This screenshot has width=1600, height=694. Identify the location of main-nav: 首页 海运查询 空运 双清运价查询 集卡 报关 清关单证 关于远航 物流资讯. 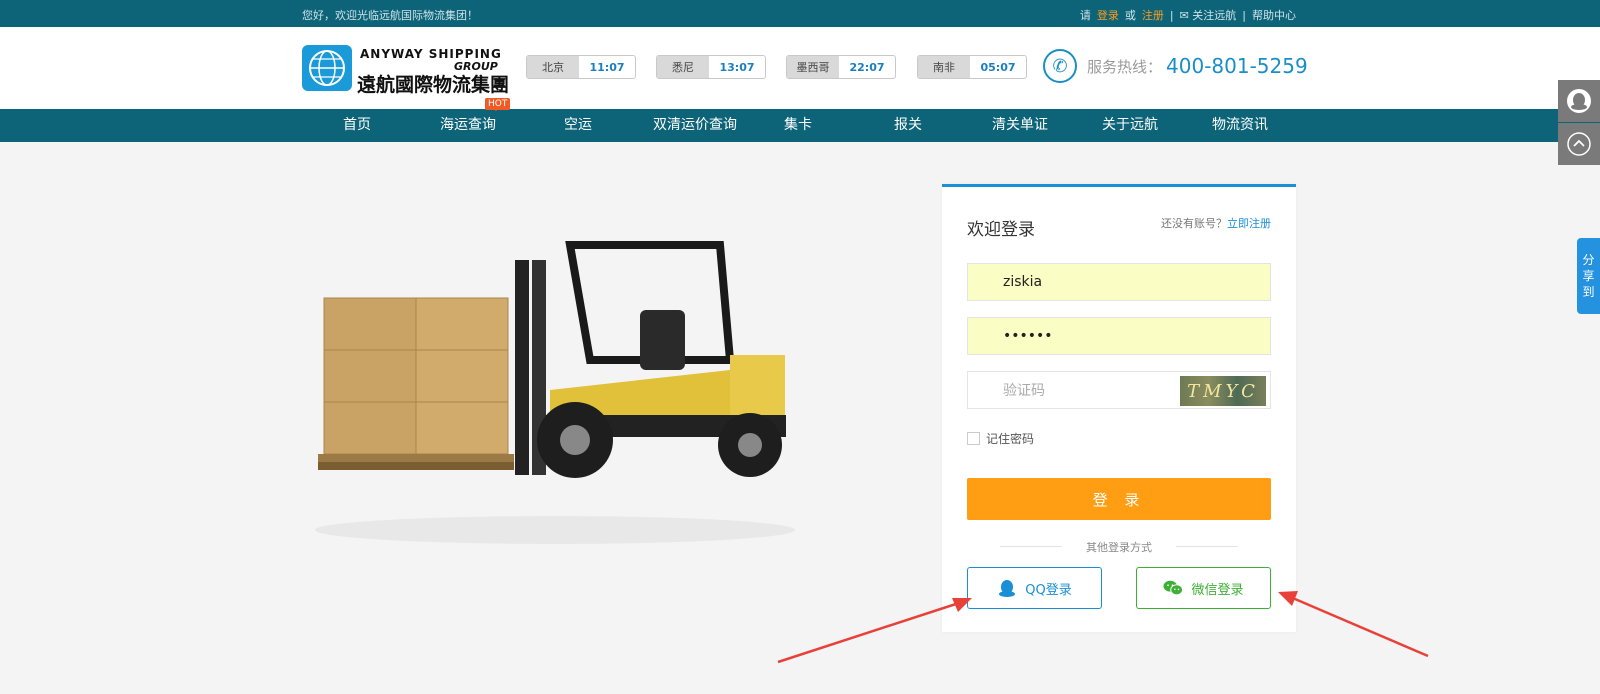
(800, 125).